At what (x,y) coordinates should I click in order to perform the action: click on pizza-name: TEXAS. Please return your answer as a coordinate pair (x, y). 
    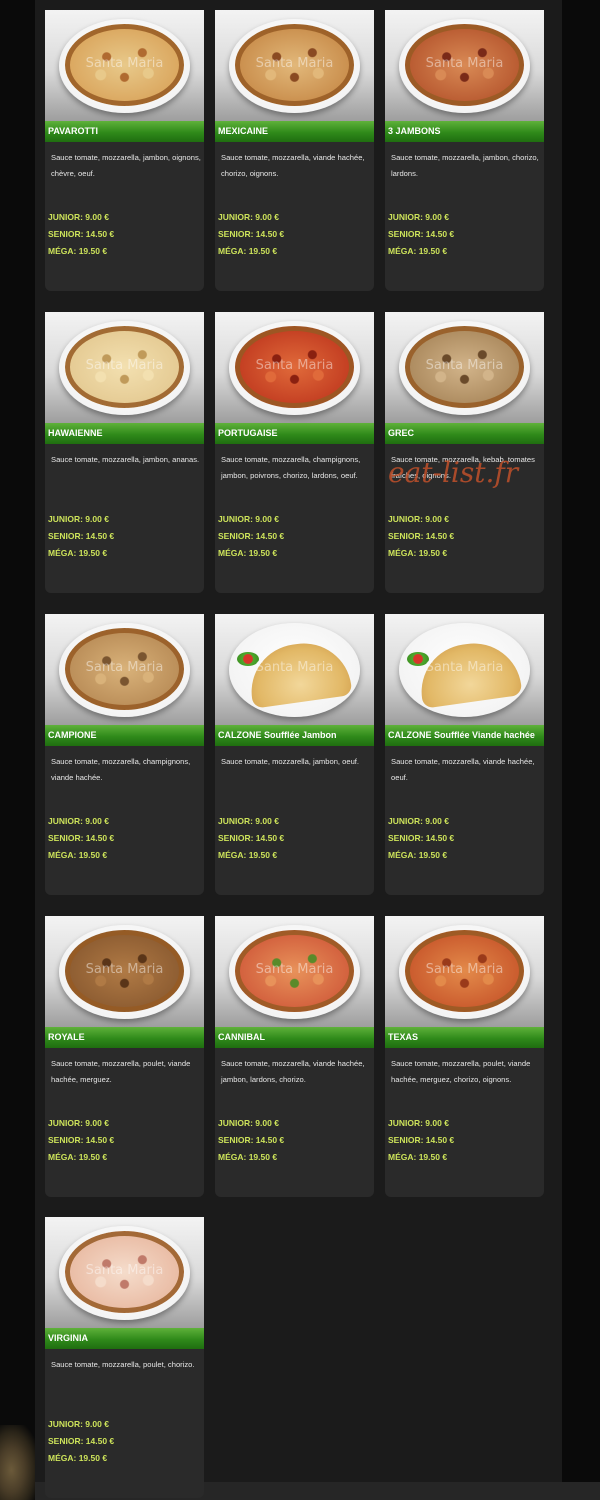
    Looking at the image, I should click on (464, 1037).